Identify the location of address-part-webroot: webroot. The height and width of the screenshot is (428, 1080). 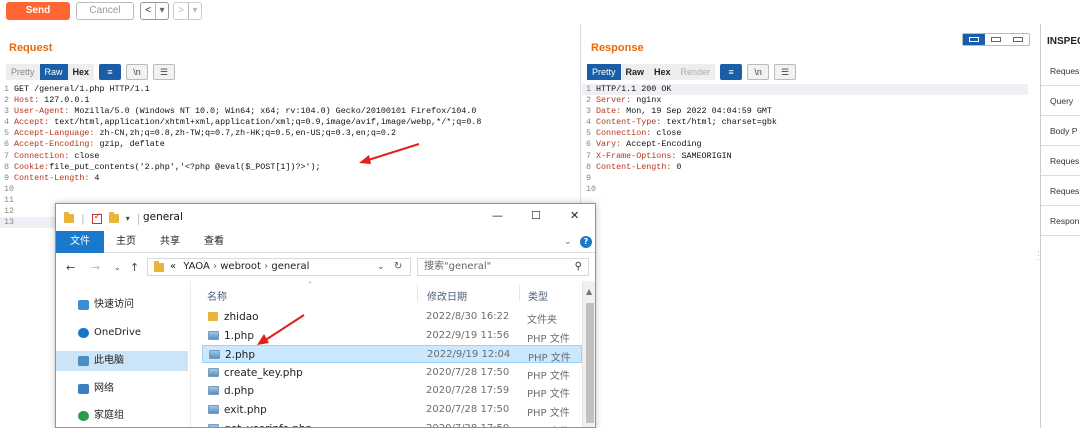
(240, 266).